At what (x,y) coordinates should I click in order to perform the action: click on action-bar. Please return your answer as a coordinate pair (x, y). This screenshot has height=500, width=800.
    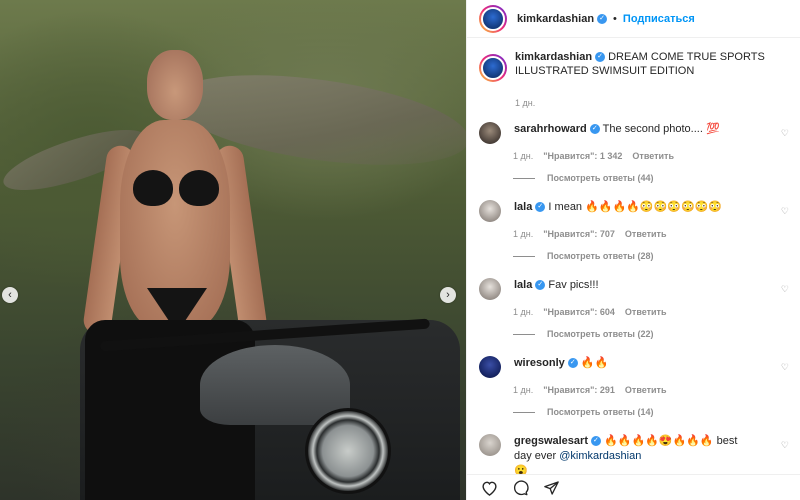
    Looking at the image, I should click on (633, 487).